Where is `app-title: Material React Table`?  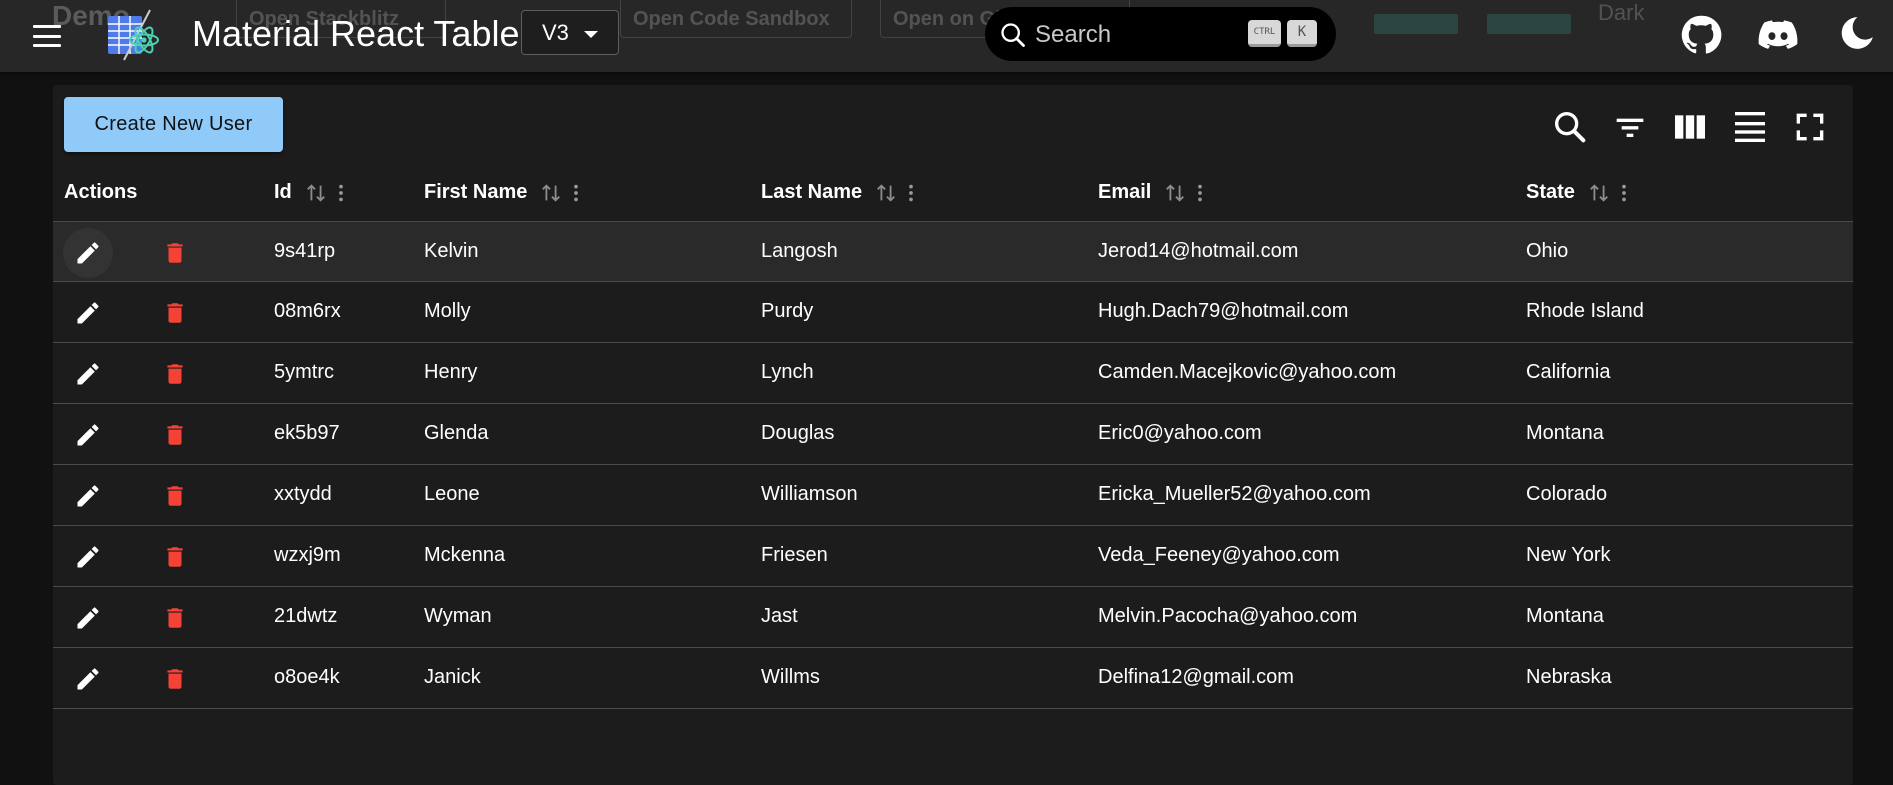 app-title: Material React Table is located at coordinates (356, 34).